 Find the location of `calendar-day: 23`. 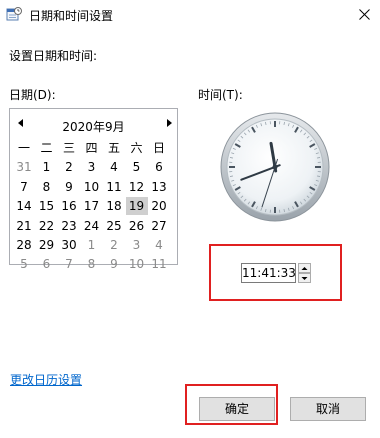

calendar-day: 23 is located at coordinates (69, 226).